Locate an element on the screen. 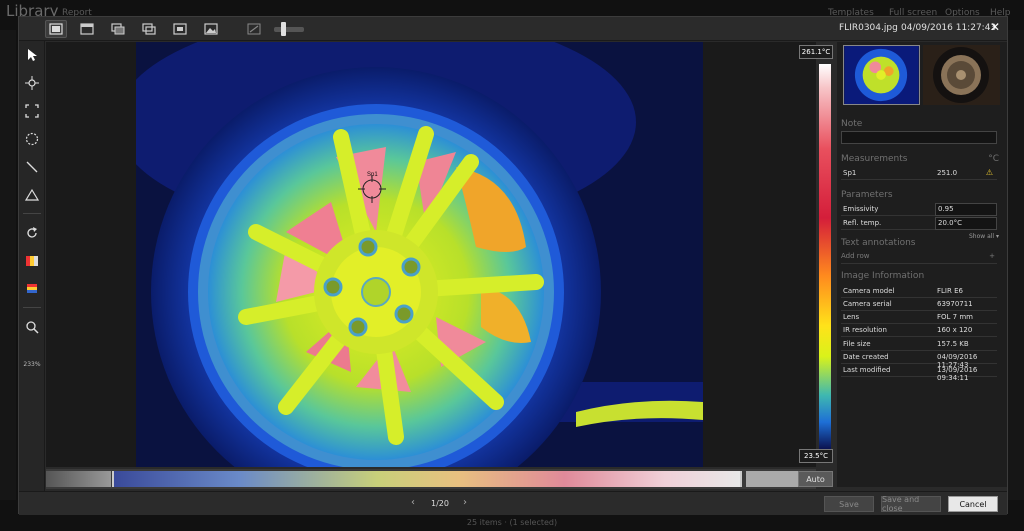 Image resolution: width=1024 pixels, height=531 pixels. spot-tool is located at coordinates (32, 83).